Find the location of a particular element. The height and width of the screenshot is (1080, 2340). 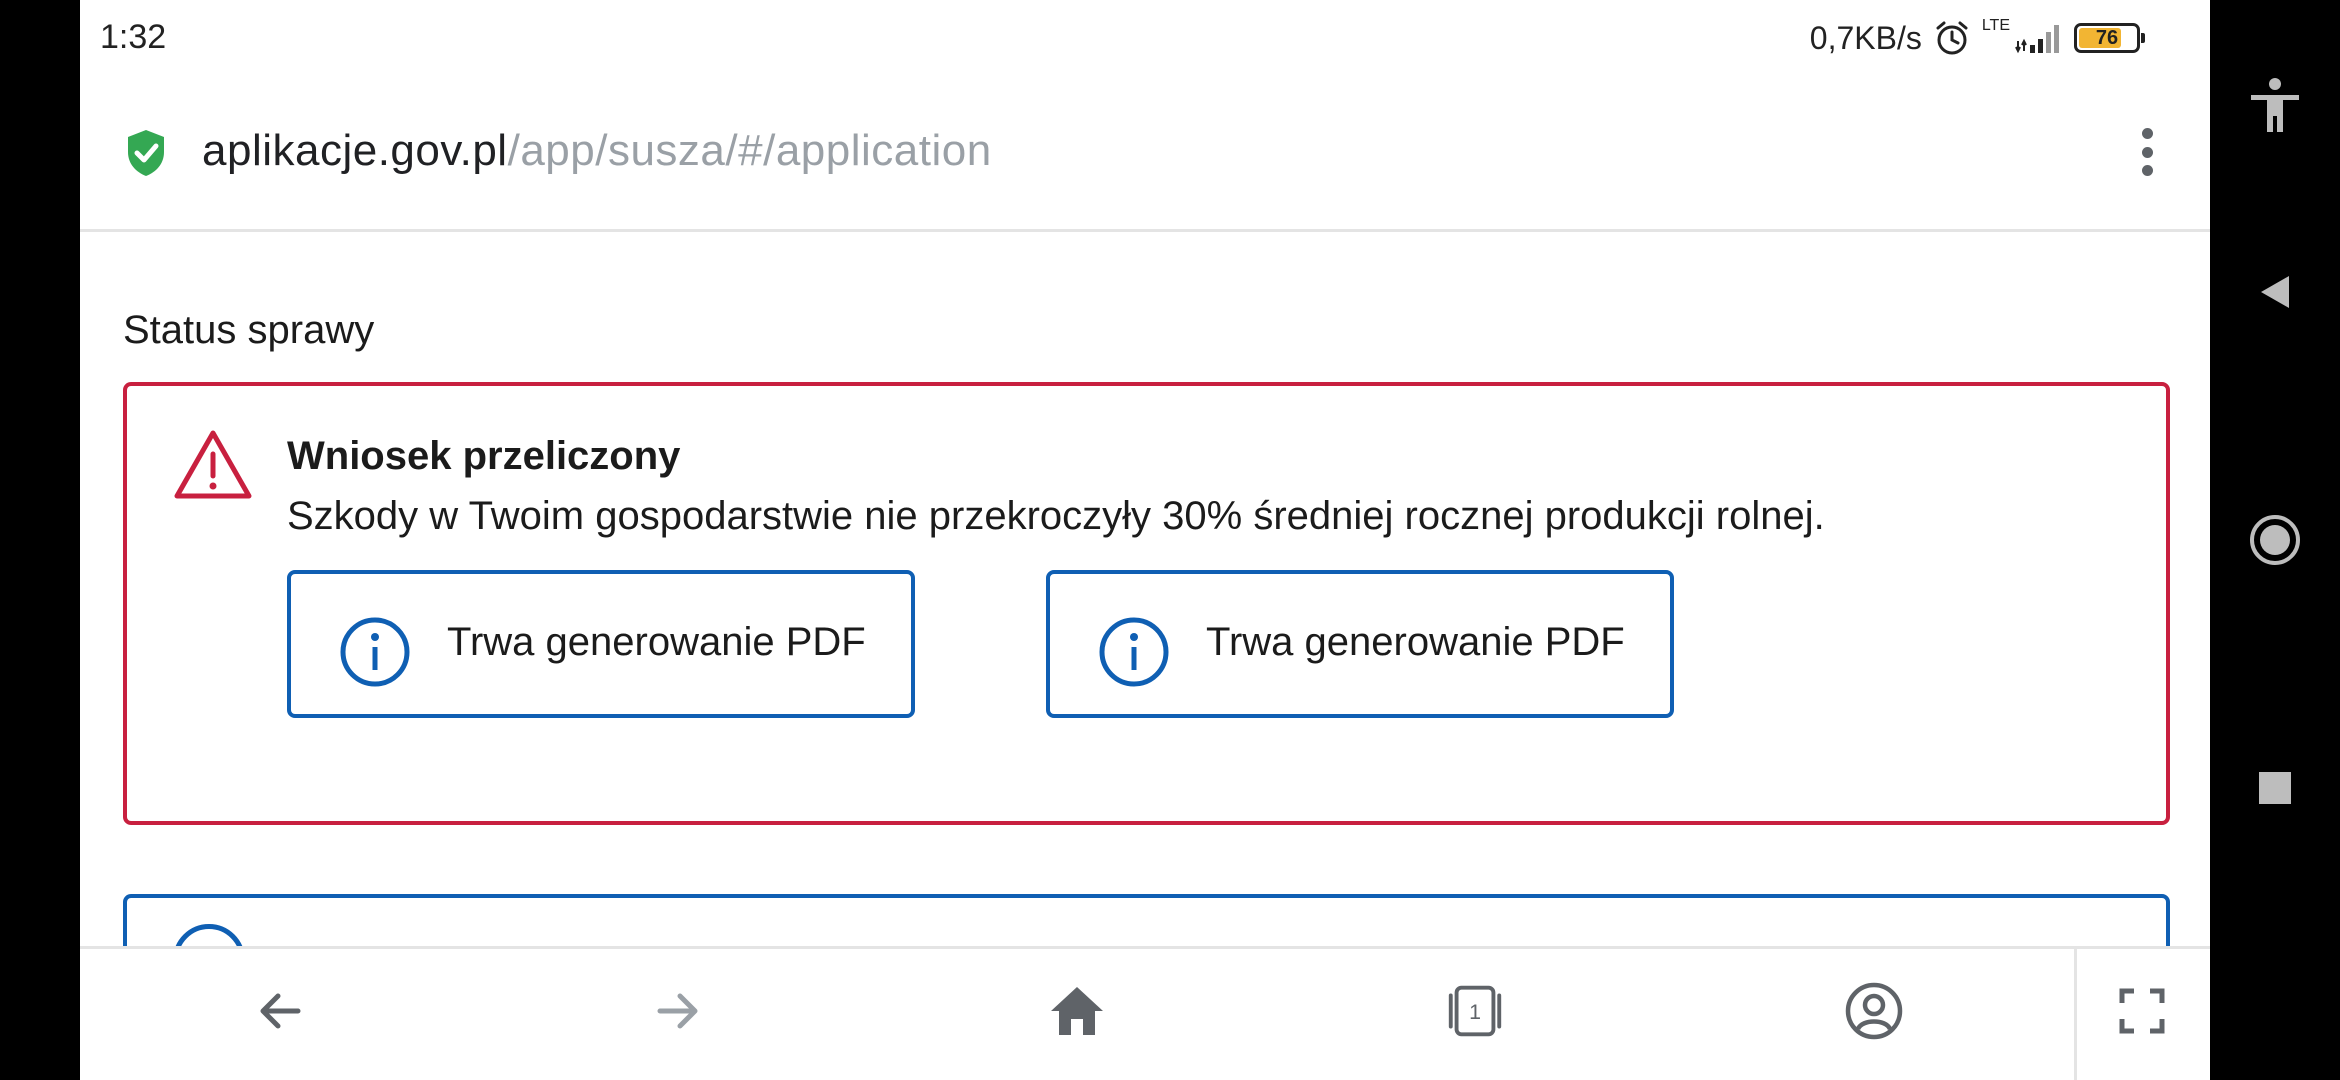

nav-recents-icon is located at coordinates (2275, 788).